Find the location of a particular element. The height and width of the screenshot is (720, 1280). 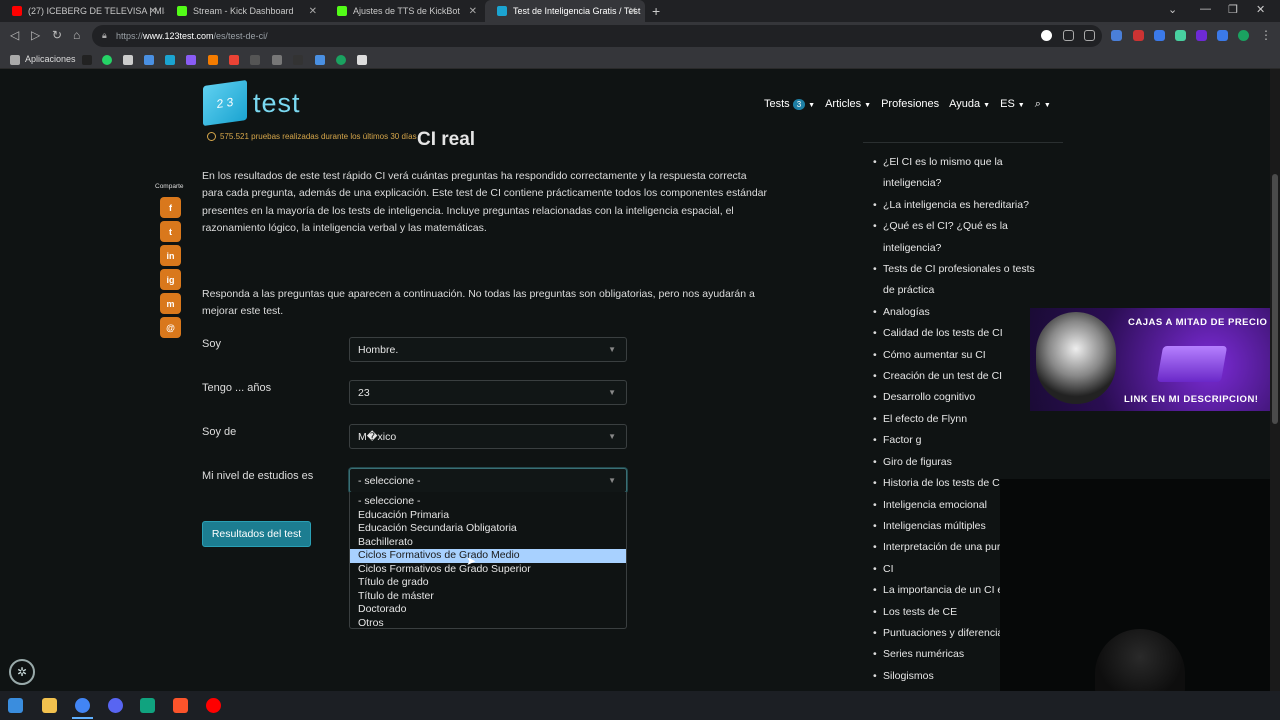

tab-123test: Test de Inteligencia Gratis / Test ✕ is located at coordinates (565, 11).